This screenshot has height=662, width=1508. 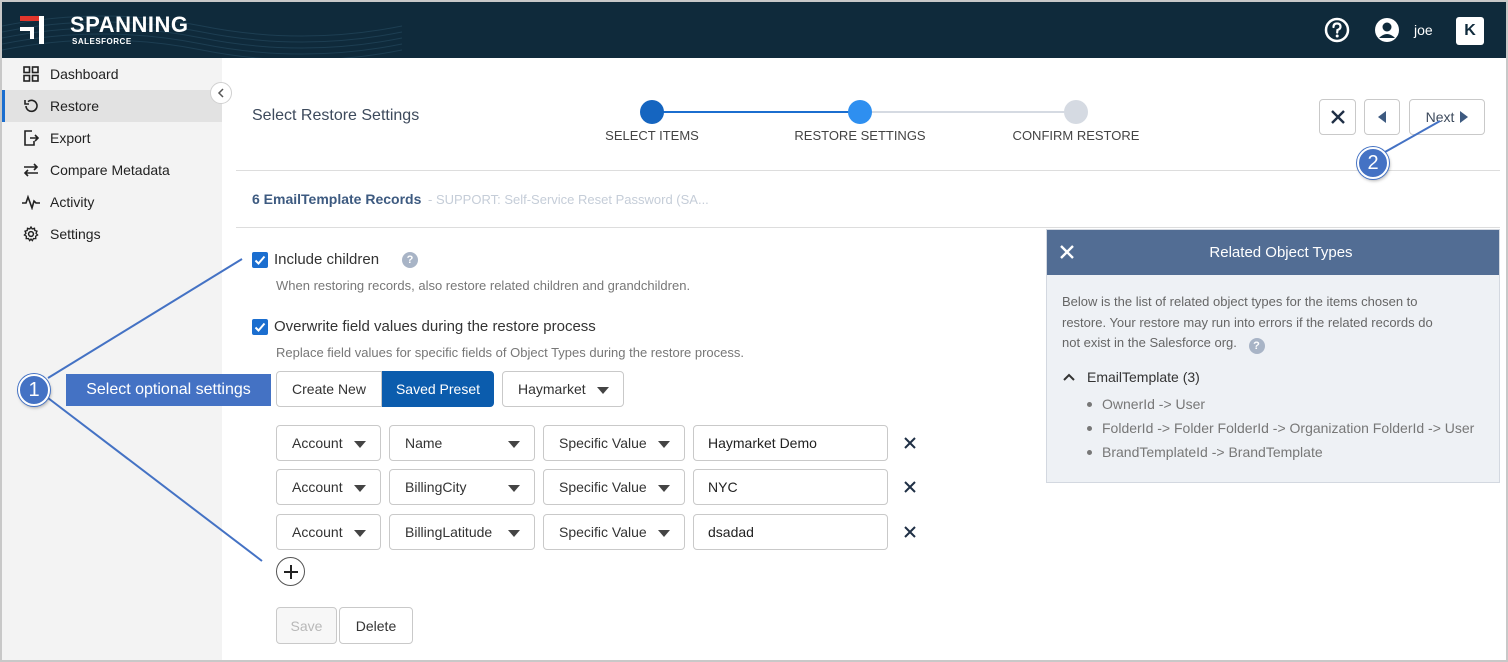 I want to click on step-label-restore-settings: RESTORE SETTINGS, so click(x=860, y=135).